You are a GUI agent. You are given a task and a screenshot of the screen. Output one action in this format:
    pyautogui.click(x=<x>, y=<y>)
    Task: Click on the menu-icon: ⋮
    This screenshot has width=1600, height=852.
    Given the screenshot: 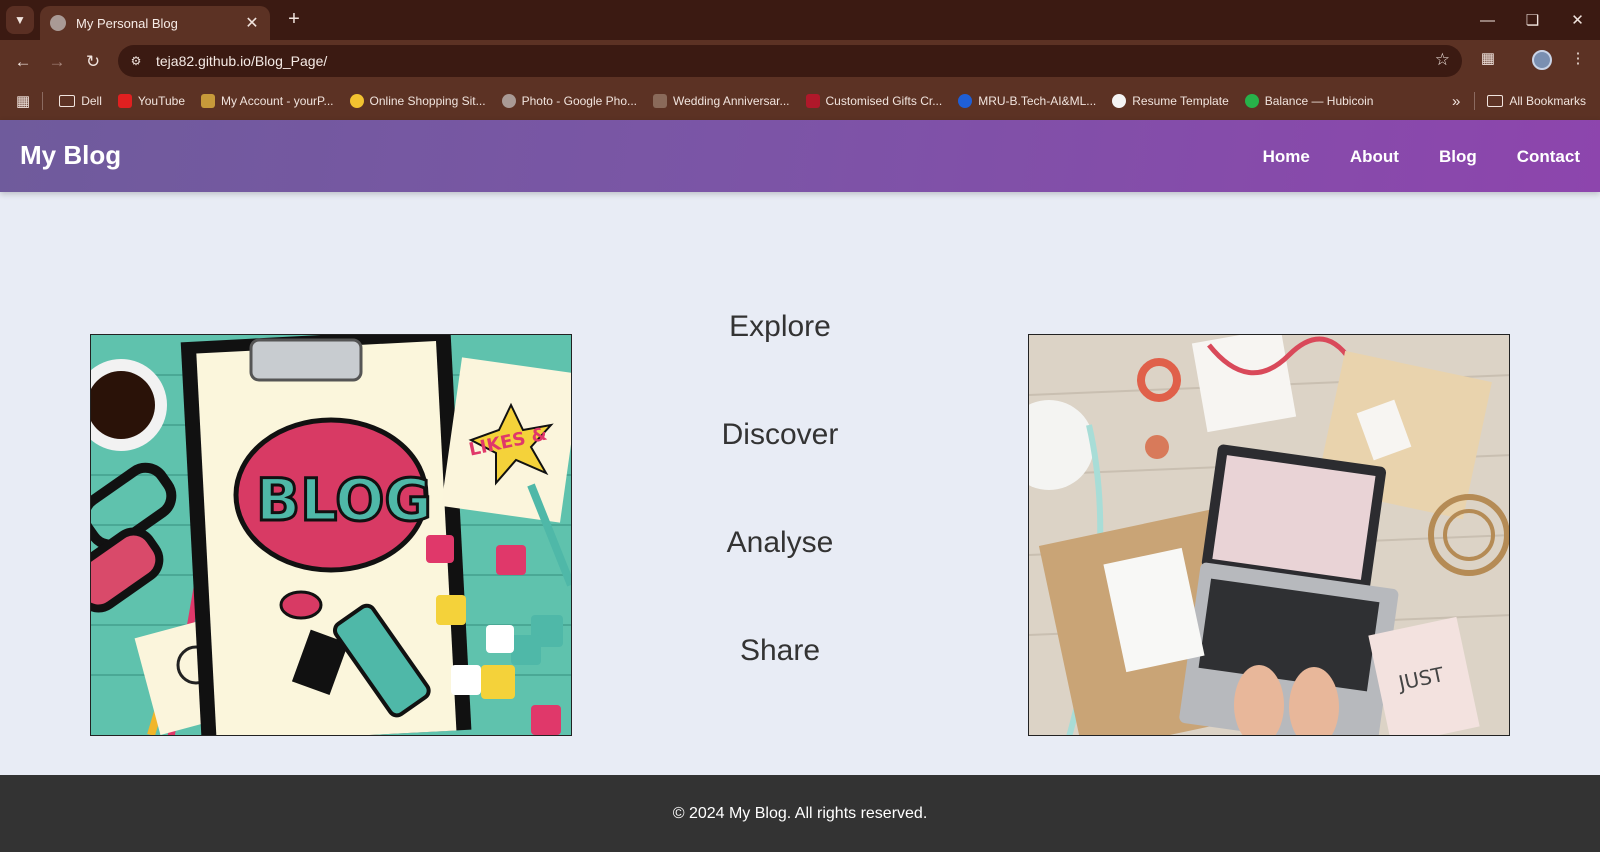 What is the action you would take?
    pyautogui.click(x=1578, y=58)
    